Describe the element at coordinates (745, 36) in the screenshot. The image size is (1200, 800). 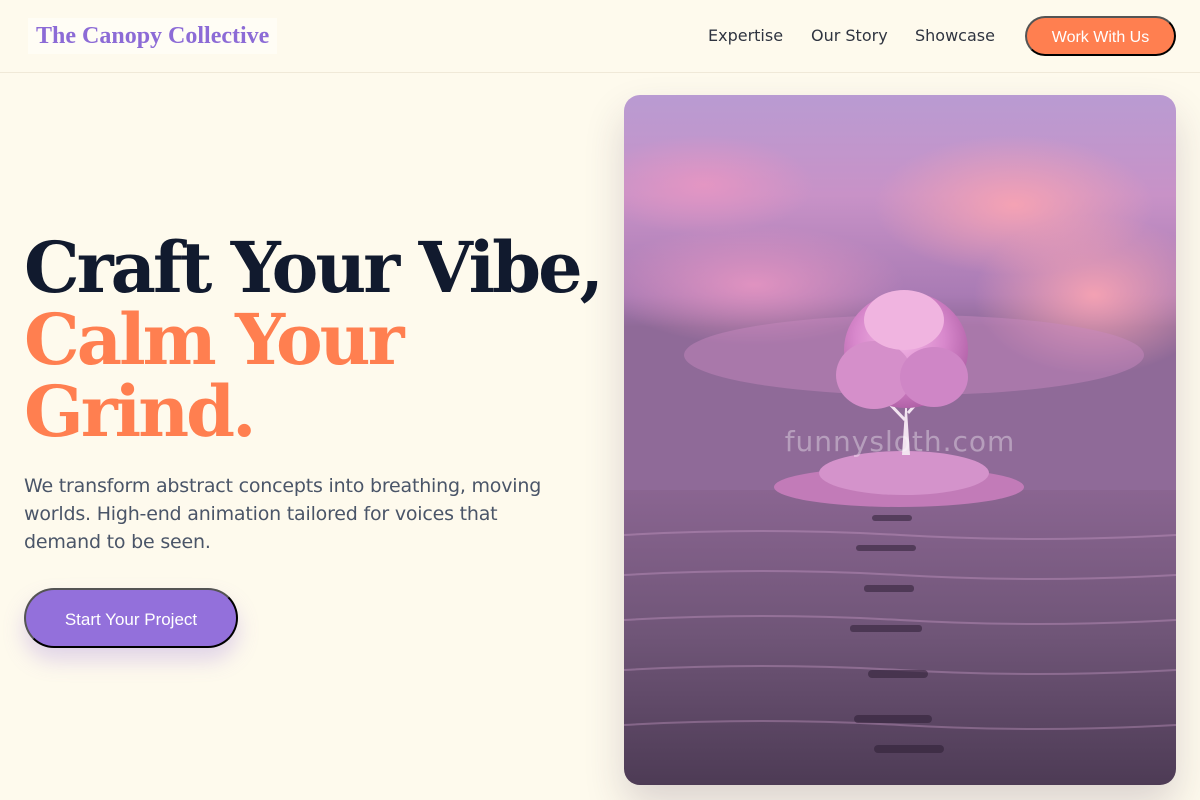
I see `nav-link-expertise: Expertise` at that location.